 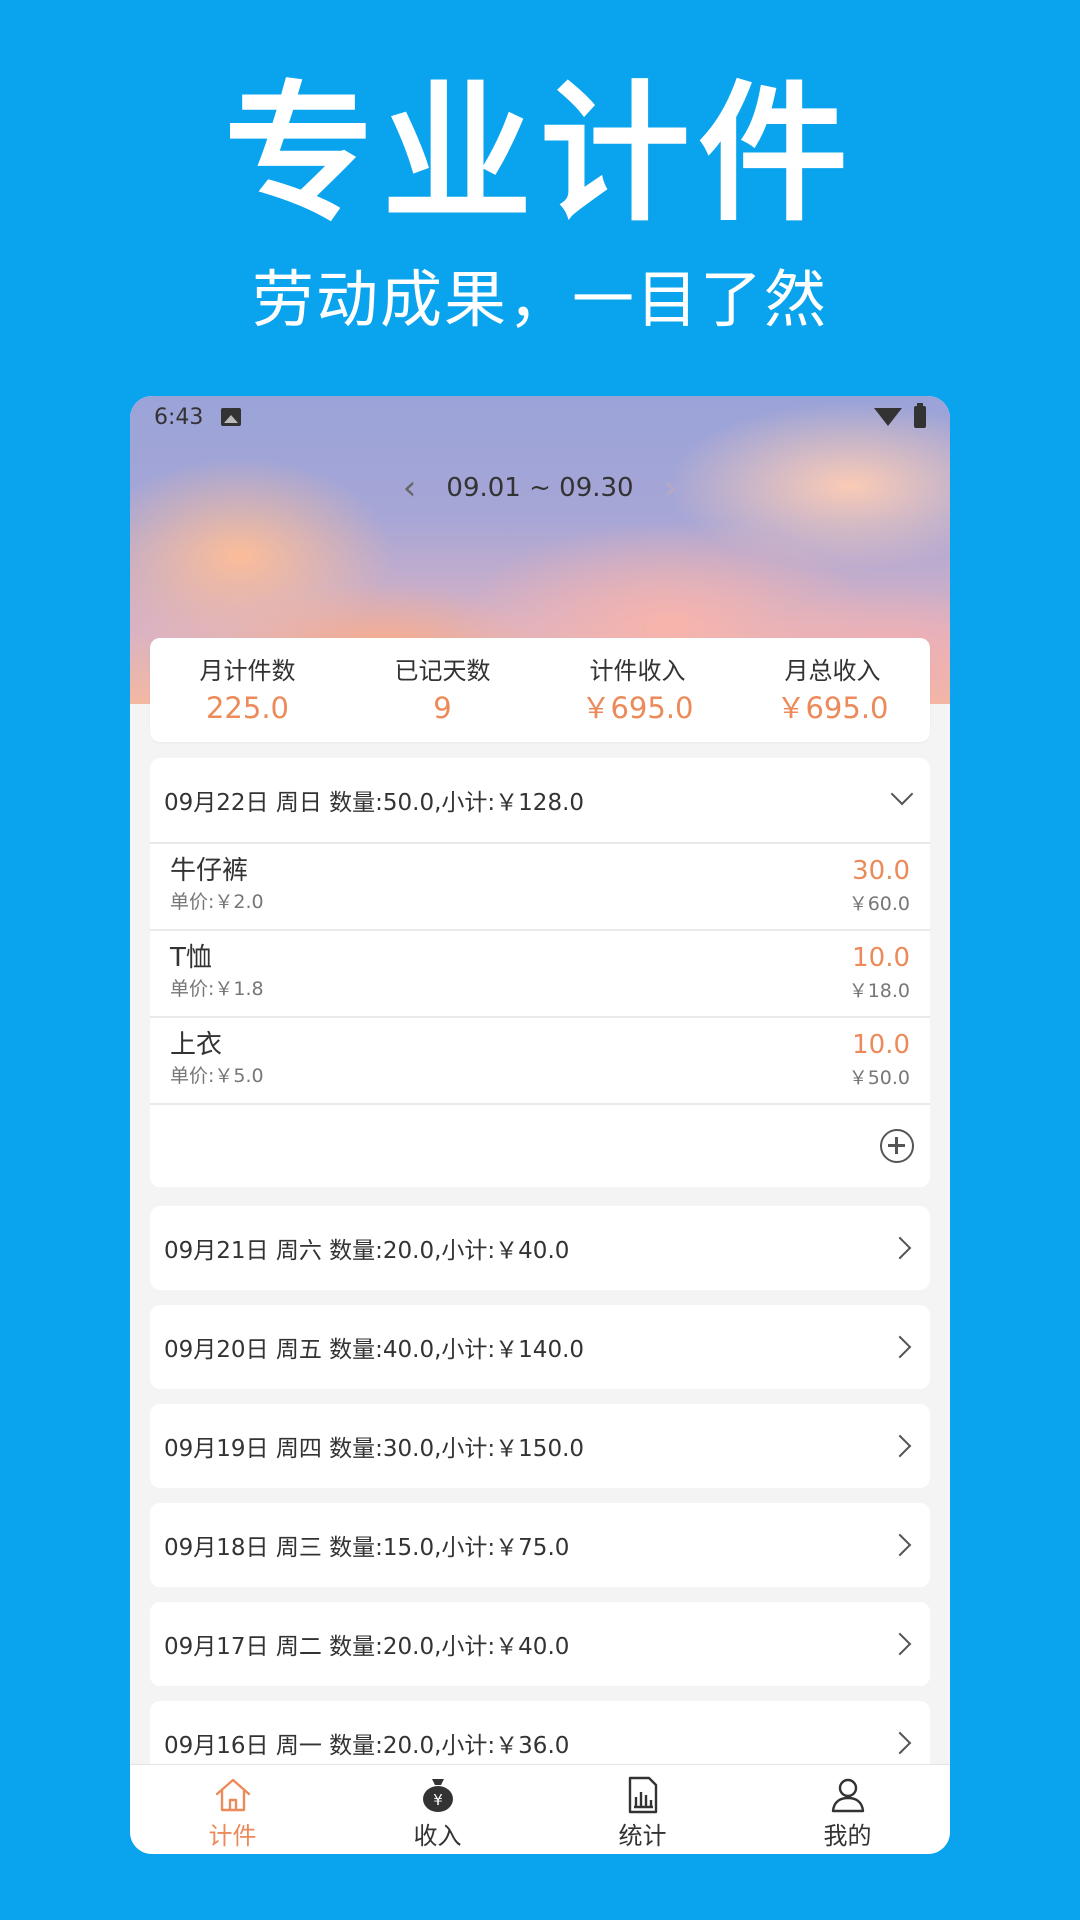 I want to click on next-month-button: ›, so click(x=671, y=488).